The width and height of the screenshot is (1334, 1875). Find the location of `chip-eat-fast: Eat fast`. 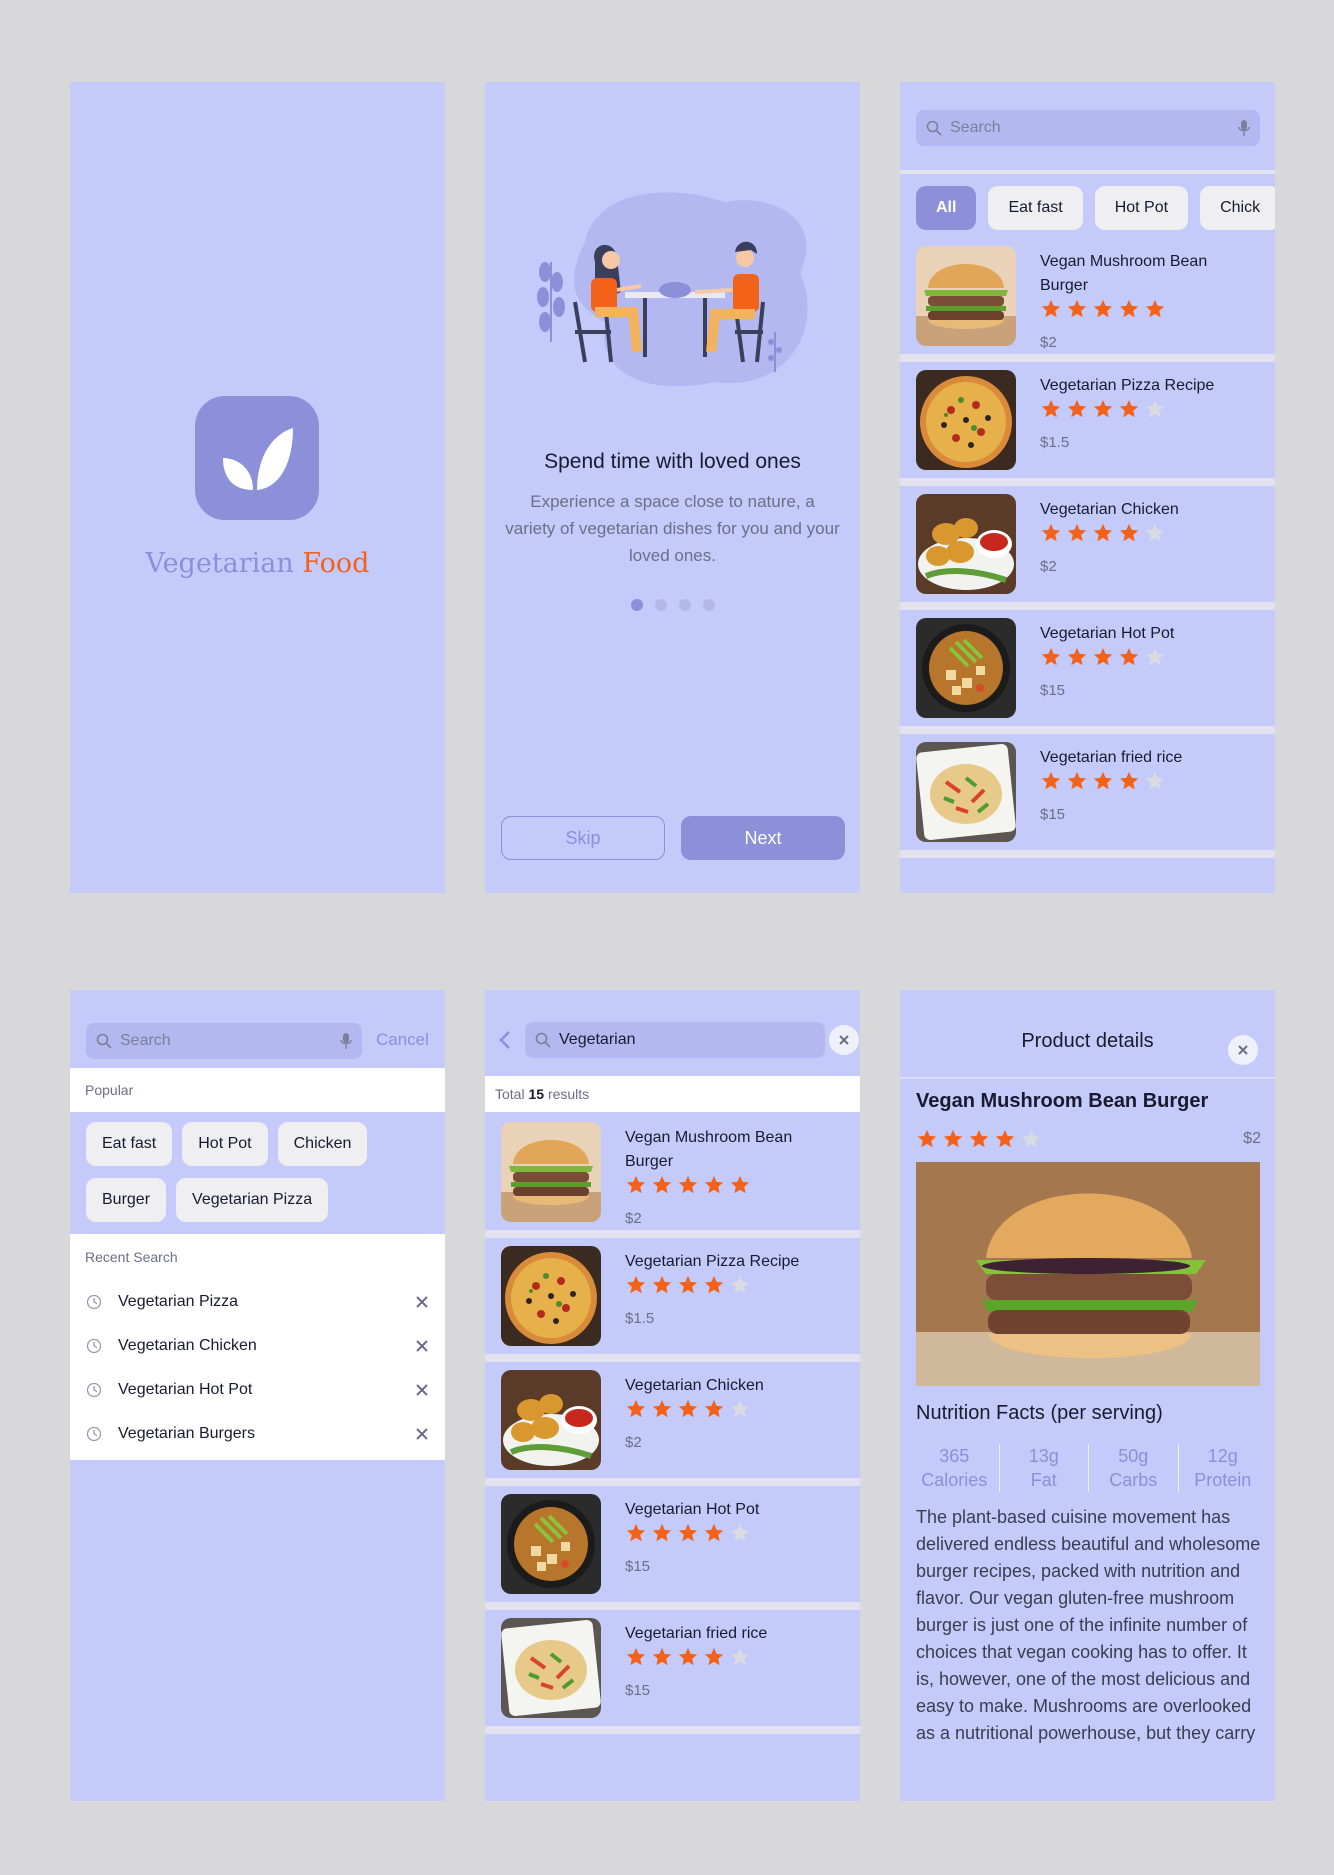

chip-eat-fast: Eat fast is located at coordinates (1035, 208).